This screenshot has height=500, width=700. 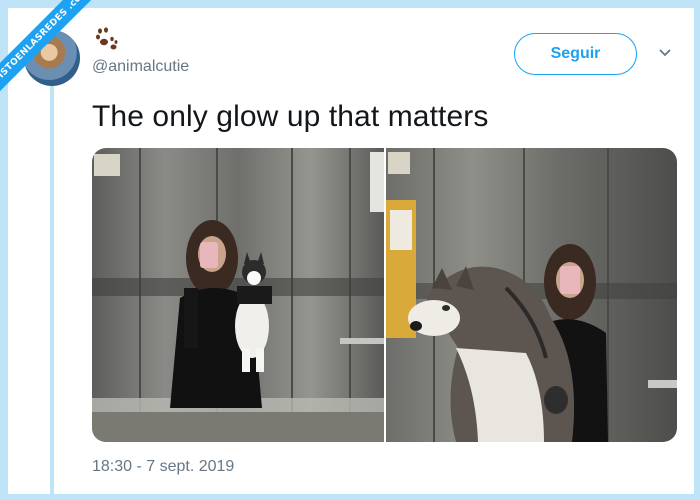 What do you see at coordinates (52, 290) in the screenshot?
I see `thread-line` at bounding box center [52, 290].